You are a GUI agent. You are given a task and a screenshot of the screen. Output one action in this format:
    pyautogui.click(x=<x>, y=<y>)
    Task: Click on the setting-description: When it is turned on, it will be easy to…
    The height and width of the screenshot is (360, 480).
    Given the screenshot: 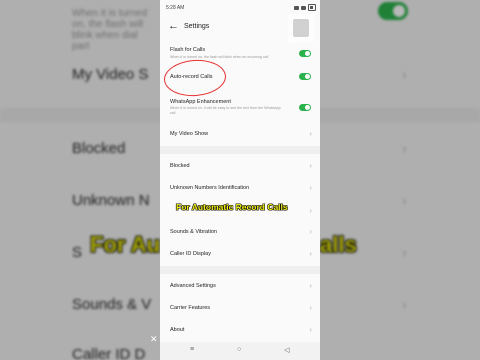 What is the action you would take?
    pyautogui.click(x=225, y=110)
    